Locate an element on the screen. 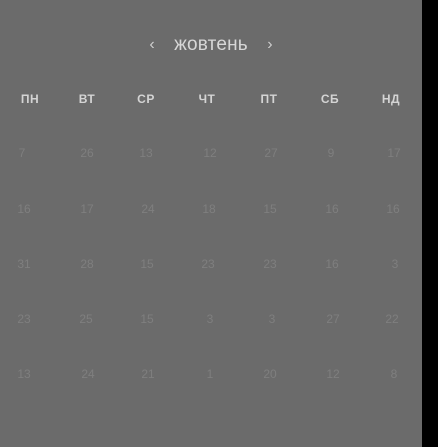  day-cell: 28 is located at coordinates (87, 264).